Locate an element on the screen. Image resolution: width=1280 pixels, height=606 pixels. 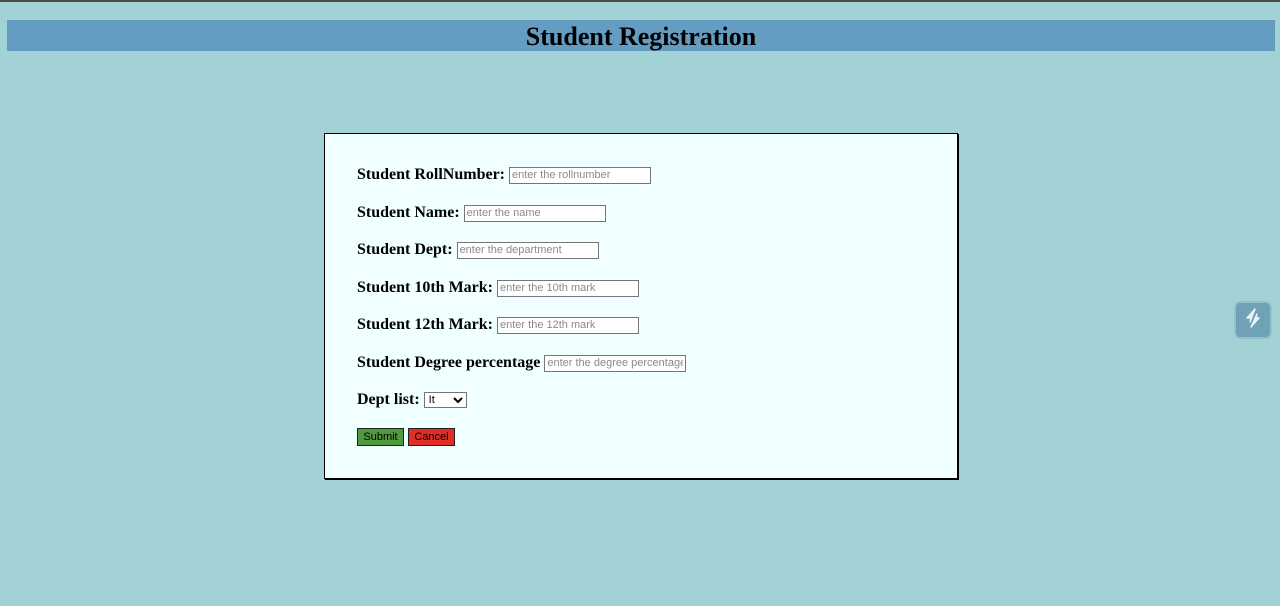
dept-row: Student Dept: is located at coordinates (478, 250).